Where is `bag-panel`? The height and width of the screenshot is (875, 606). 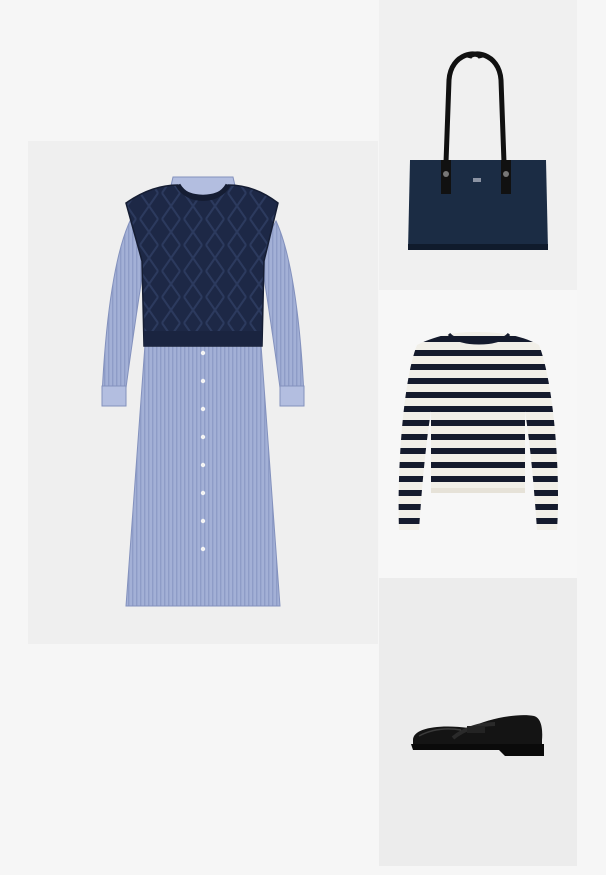 bag-panel is located at coordinates (478, 145).